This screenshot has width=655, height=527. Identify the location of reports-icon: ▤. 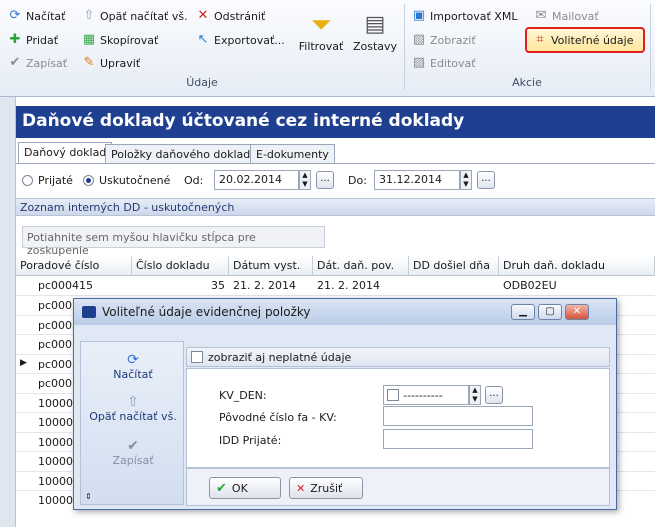
(375, 24).